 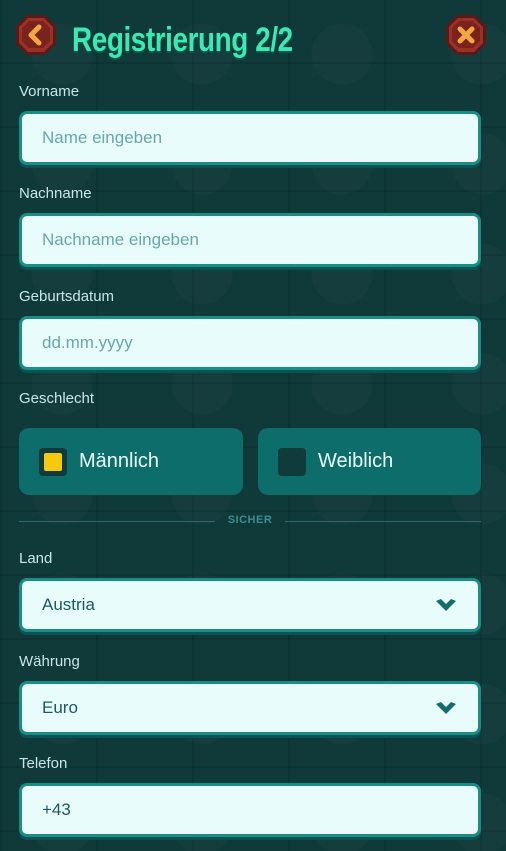 What do you see at coordinates (119, 461) in the screenshot?
I see `gender-option-male-label: Männlich` at bounding box center [119, 461].